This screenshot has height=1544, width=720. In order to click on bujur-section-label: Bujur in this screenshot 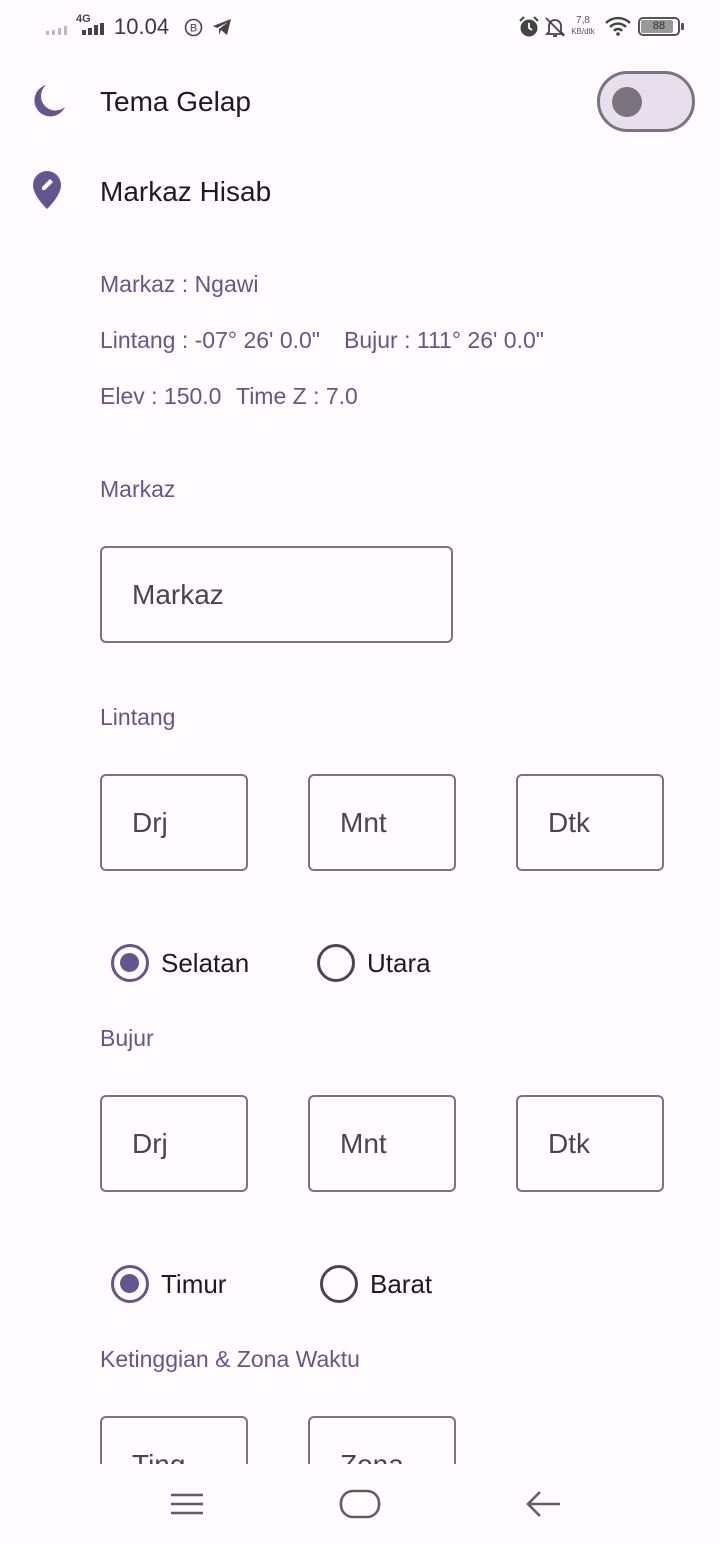, I will do `click(127, 1038)`.